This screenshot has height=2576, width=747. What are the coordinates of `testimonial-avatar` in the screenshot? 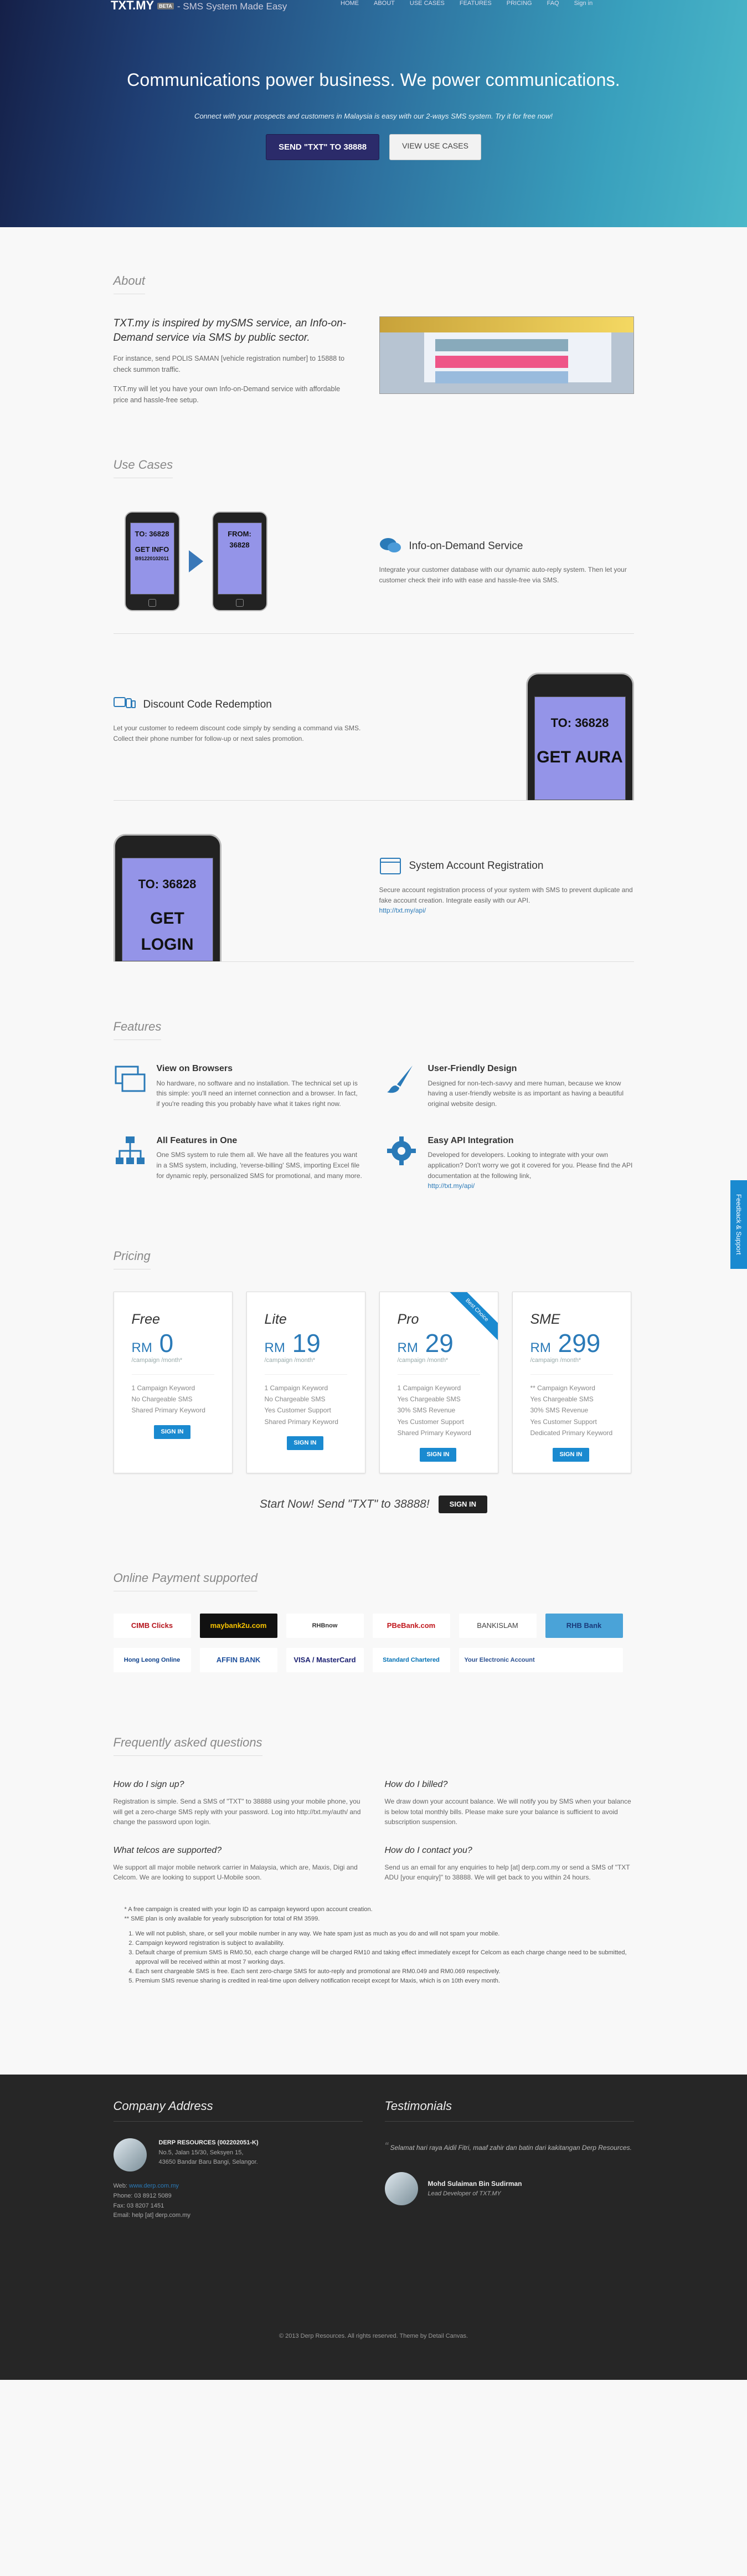 It's located at (401, 2189).